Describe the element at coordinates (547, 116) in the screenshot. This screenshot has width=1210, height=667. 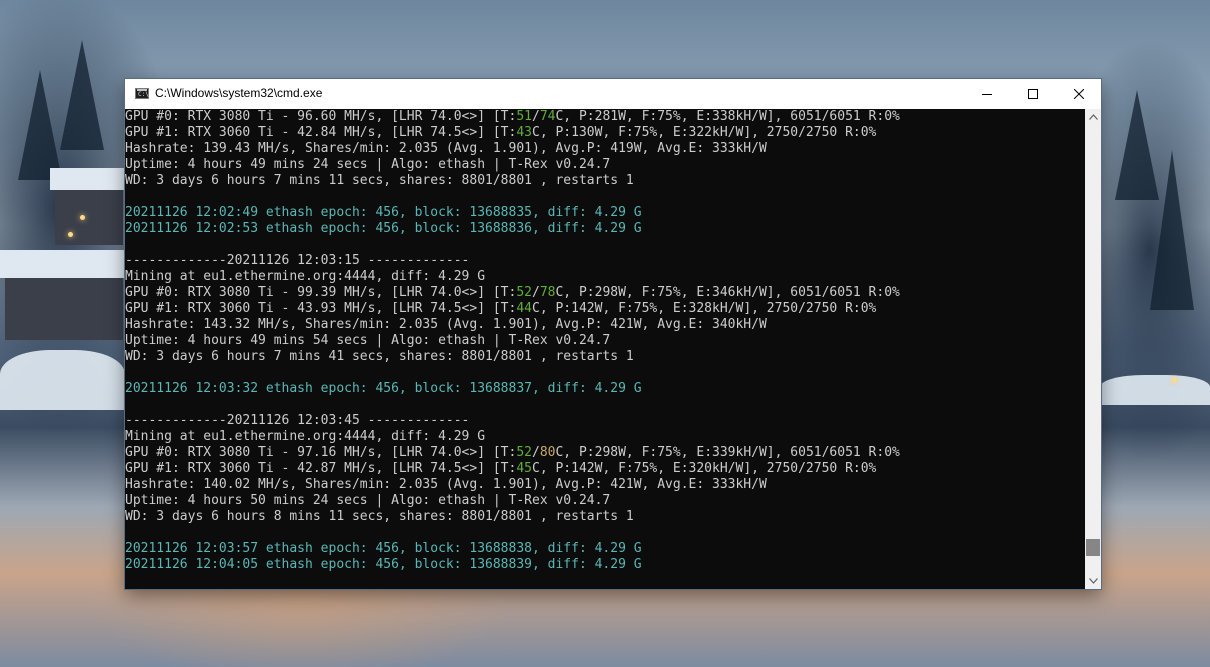
I see `console-text-segment: 74` at that location.